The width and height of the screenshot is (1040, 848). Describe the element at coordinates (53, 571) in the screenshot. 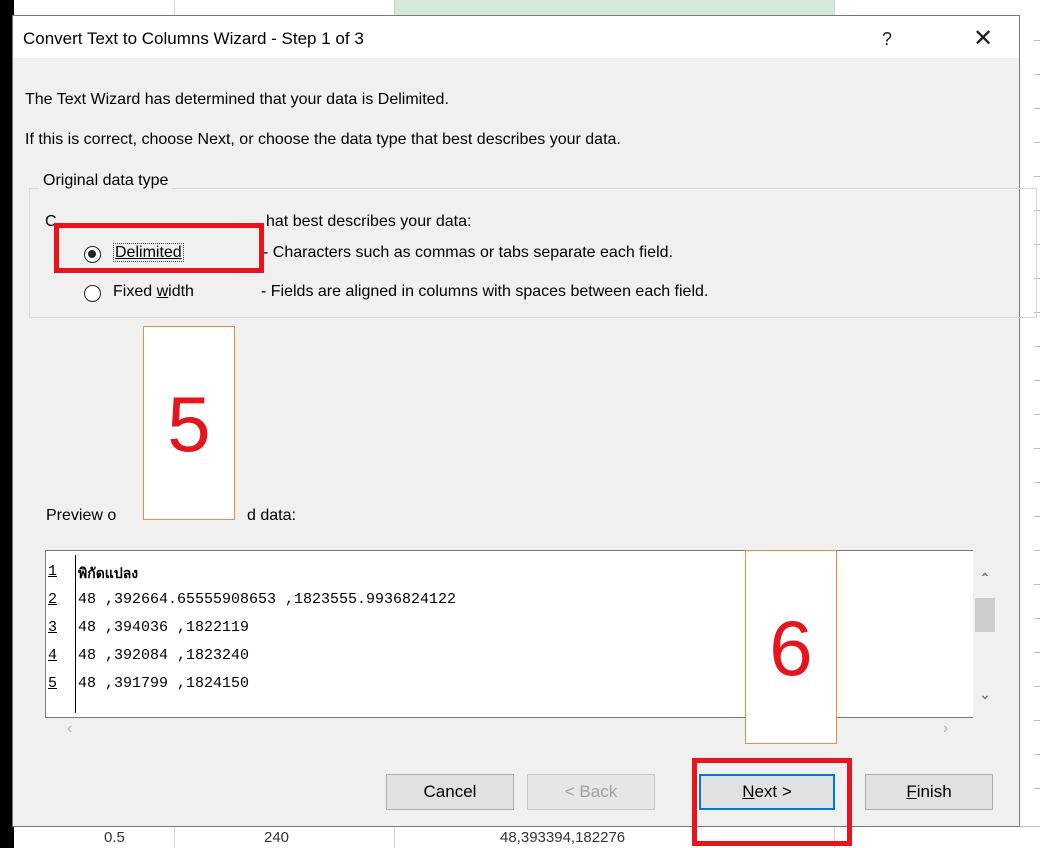

I see `preview-row-number: 1` at that location.